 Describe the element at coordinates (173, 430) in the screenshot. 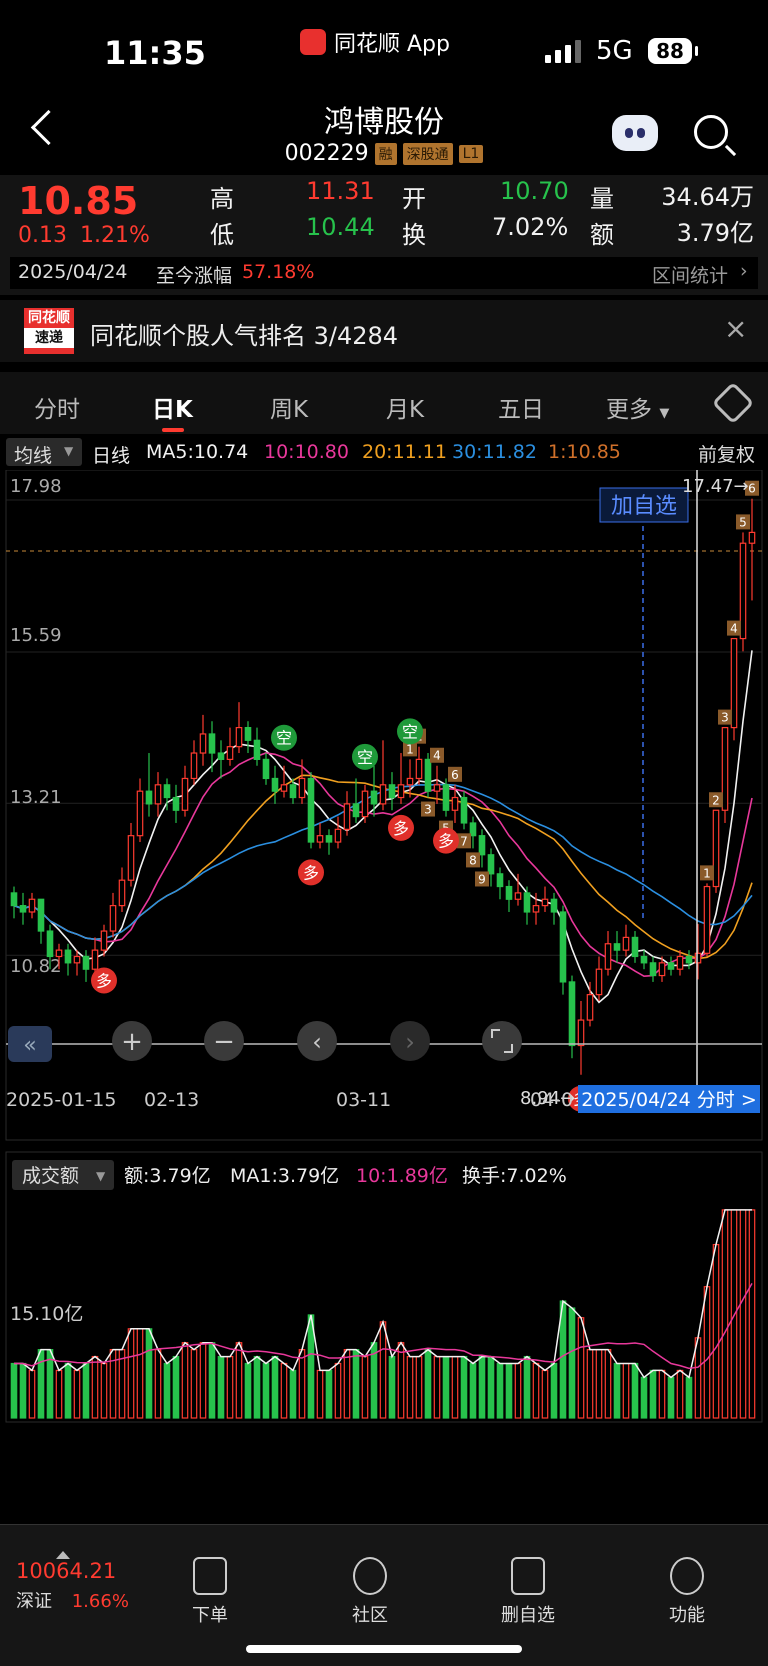

I see `active-tab-indicator` at that location.